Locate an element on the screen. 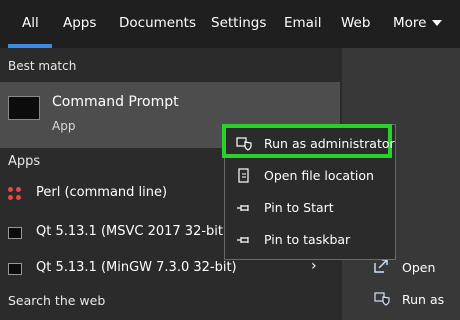  apps-heading: Apps is located at coordinates (24, 161).